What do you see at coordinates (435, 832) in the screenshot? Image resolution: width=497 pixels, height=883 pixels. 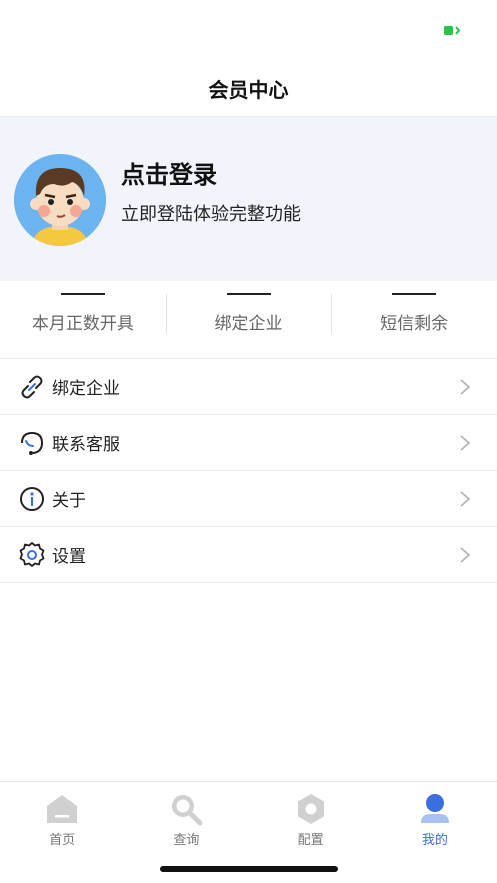 I see `tab-mine: 我的` at bounding box center [435, 832].